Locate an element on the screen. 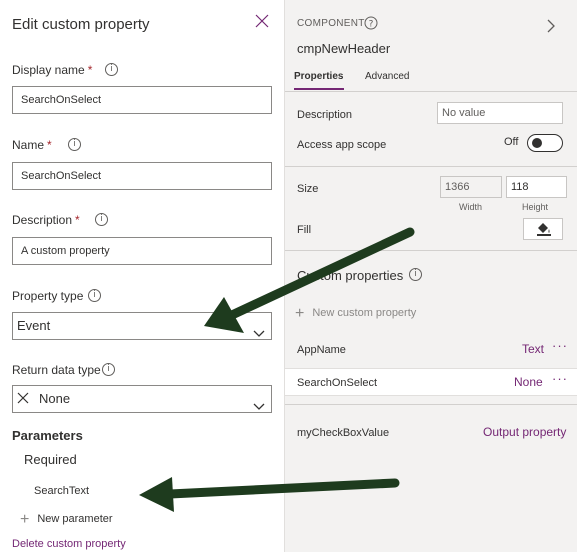  parameters-heading: Parameters is located at coordinates (47, 435).